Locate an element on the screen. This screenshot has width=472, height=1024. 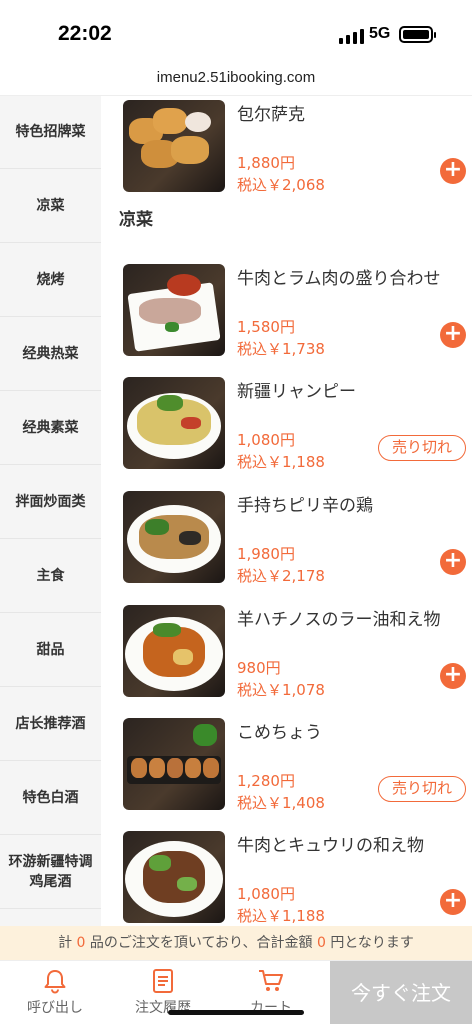
sidebar-item-cold-dishes: 凉菜 is located at coordinates (50, 206).